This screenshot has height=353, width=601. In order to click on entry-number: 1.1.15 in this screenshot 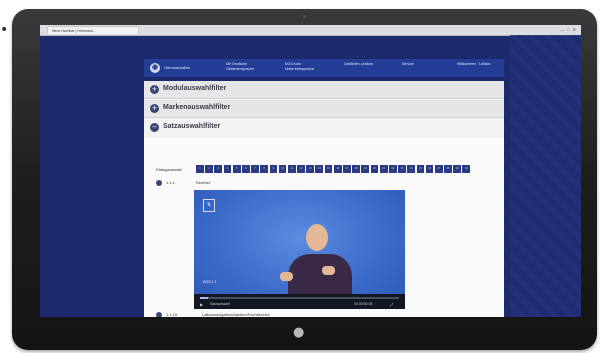, I will do `click(172, 314)`.